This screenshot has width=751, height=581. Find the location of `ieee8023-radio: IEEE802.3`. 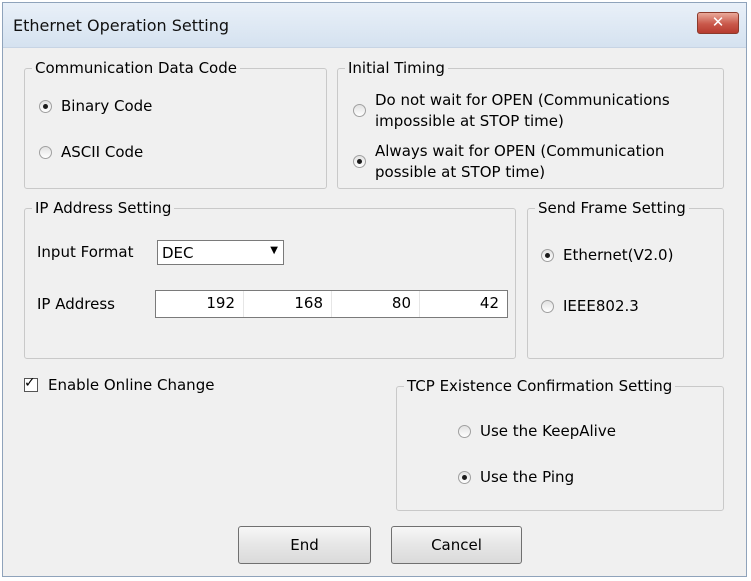

ieee8023-radio: IEEE802.3 is located at coordinates (590, 306).